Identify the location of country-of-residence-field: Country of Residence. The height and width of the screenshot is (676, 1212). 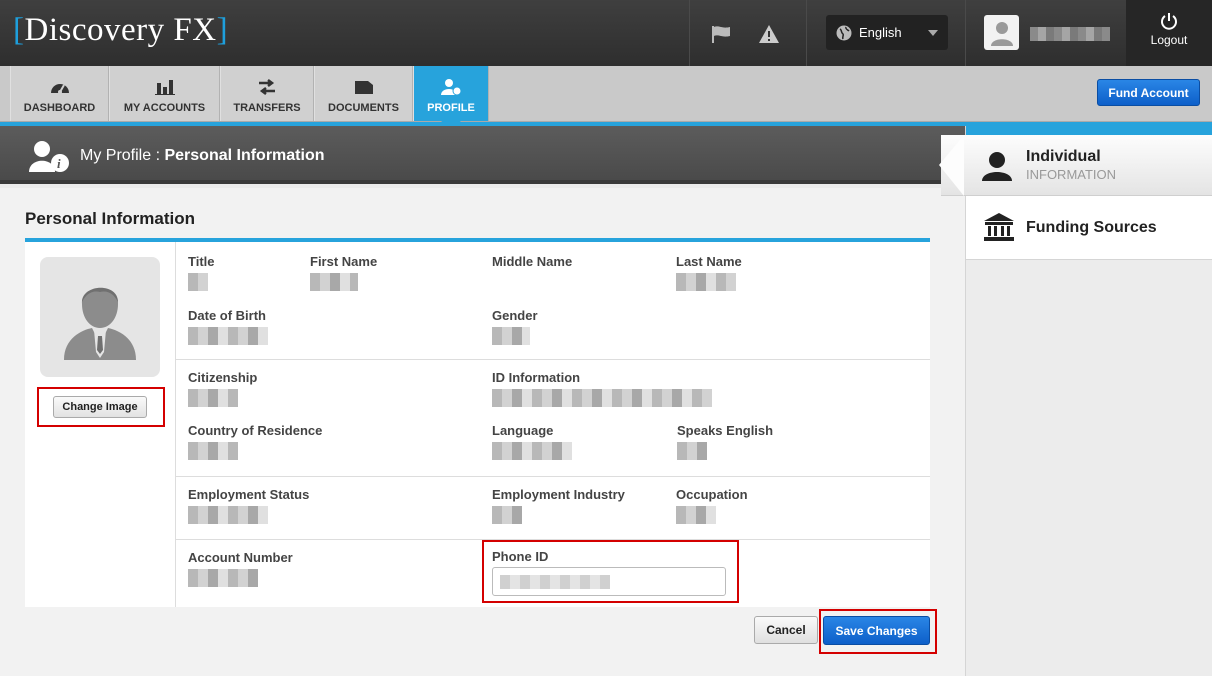
(255, 441).